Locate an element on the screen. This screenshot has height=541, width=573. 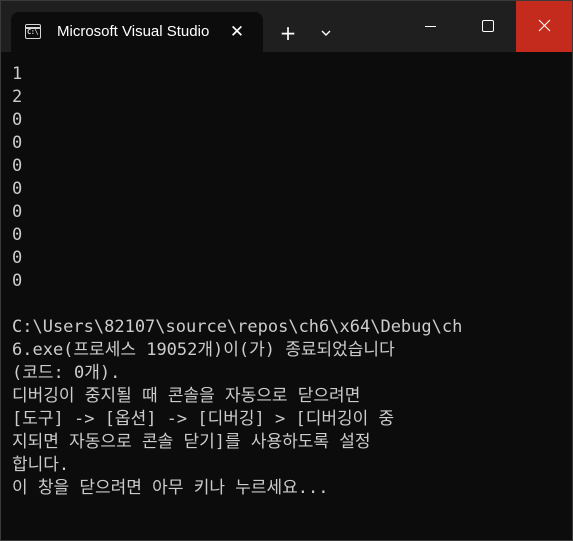
new-tab-button: + is located at coordinates (288, 33).